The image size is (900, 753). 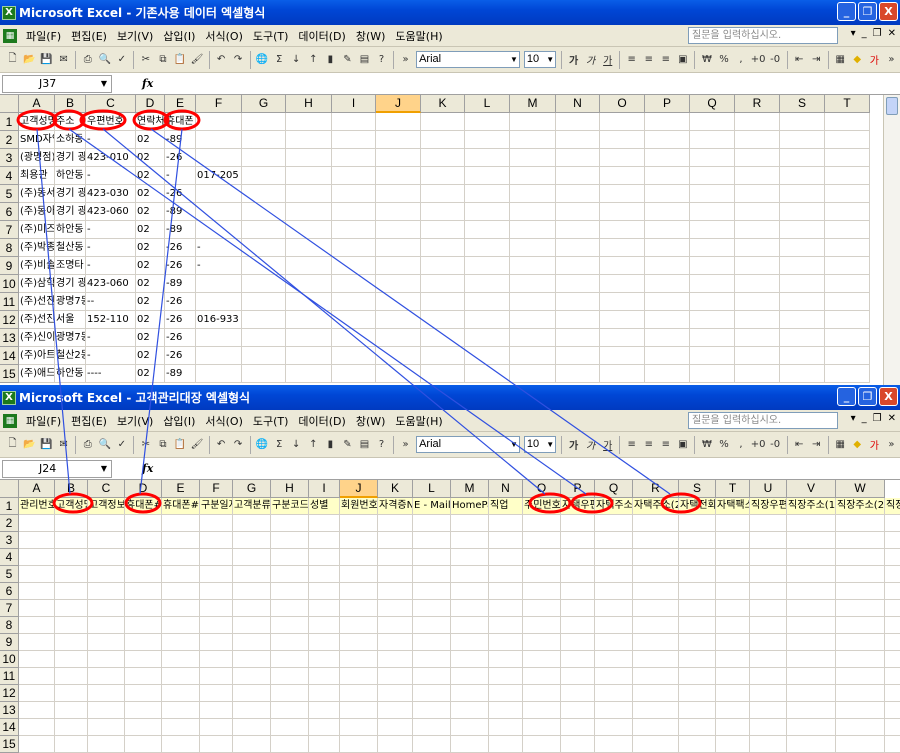 What do you see at coordinates (252, 489) in the screenshot?
I see `column-header: G` at bounding box center [252, 489].